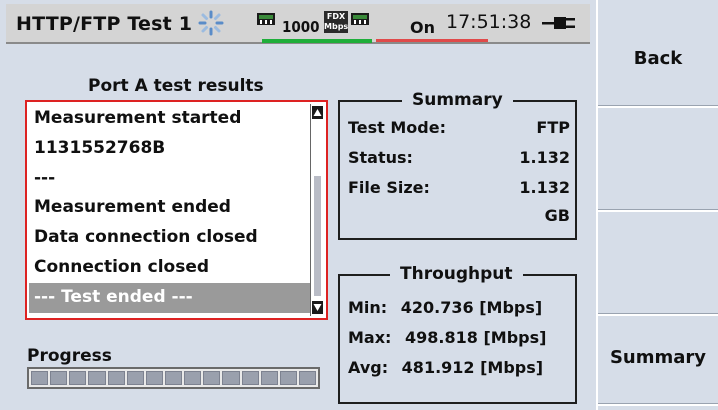  What do you see at coordinates (471, 307) in the screenshot?
I see `throughput-value: 420.736 [Mbps]` at bounding box center [471, 307].